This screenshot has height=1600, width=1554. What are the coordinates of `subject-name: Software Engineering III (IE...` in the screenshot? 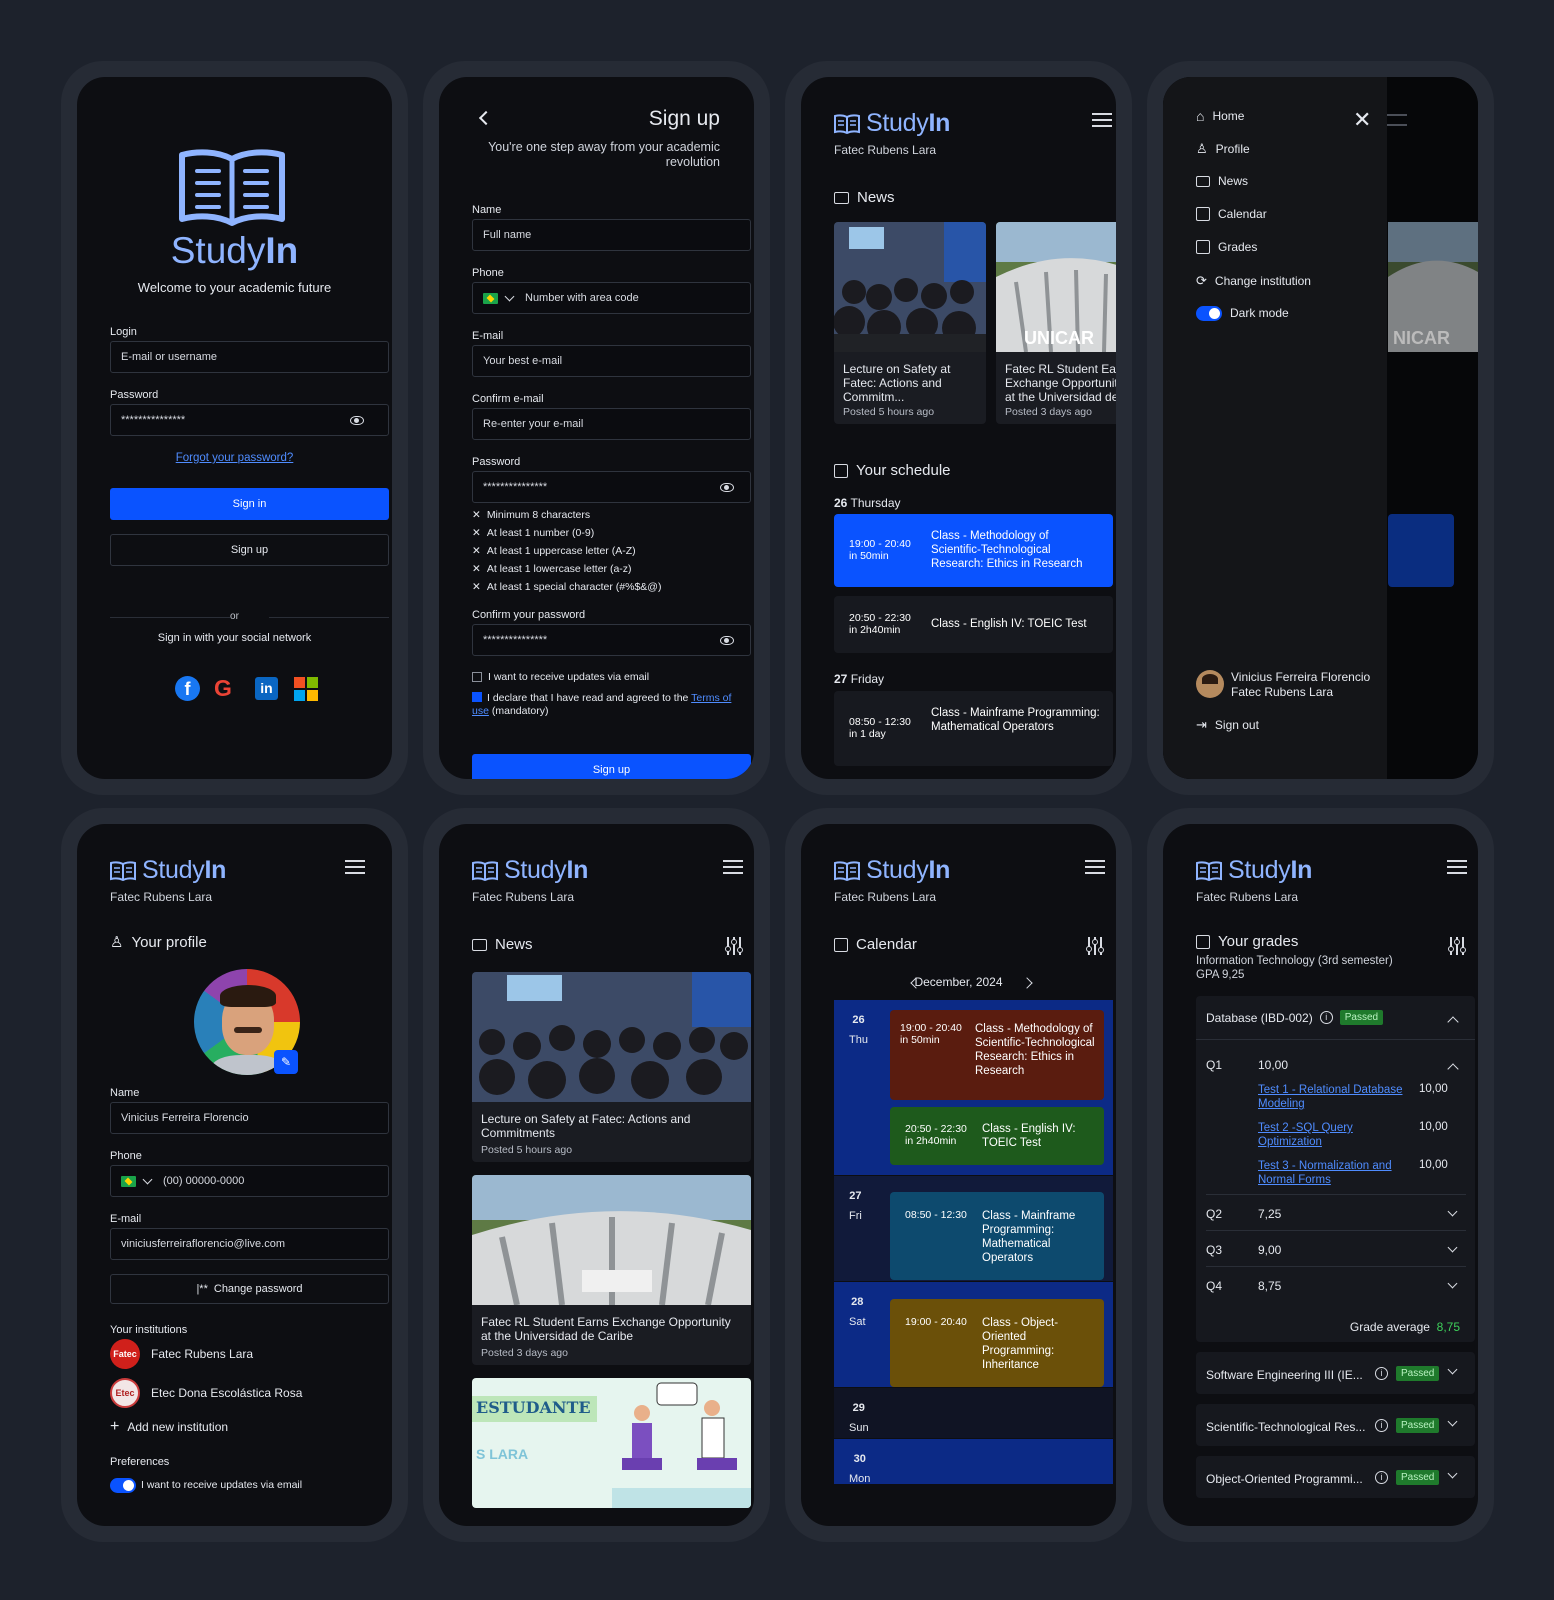 It's located at (1284, 1375).